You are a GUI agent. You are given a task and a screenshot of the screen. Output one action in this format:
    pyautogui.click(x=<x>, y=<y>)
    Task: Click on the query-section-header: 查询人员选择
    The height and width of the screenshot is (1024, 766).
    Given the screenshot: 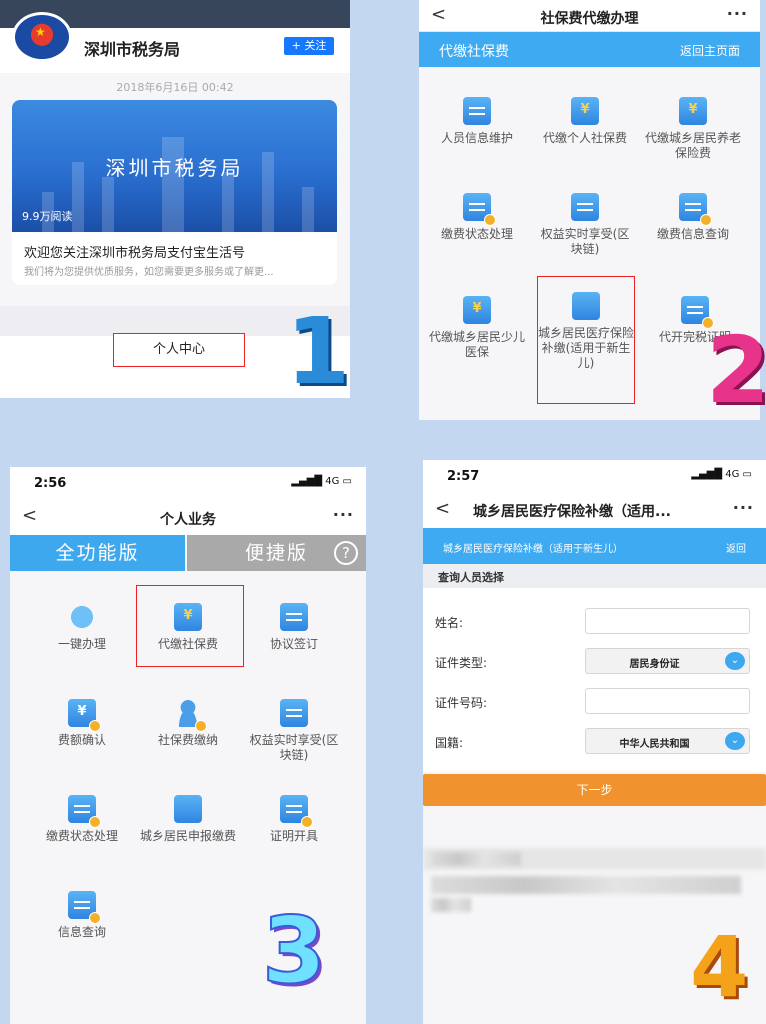 What is the action you would take?
    pyautogui.click(x=594, y=576)
    